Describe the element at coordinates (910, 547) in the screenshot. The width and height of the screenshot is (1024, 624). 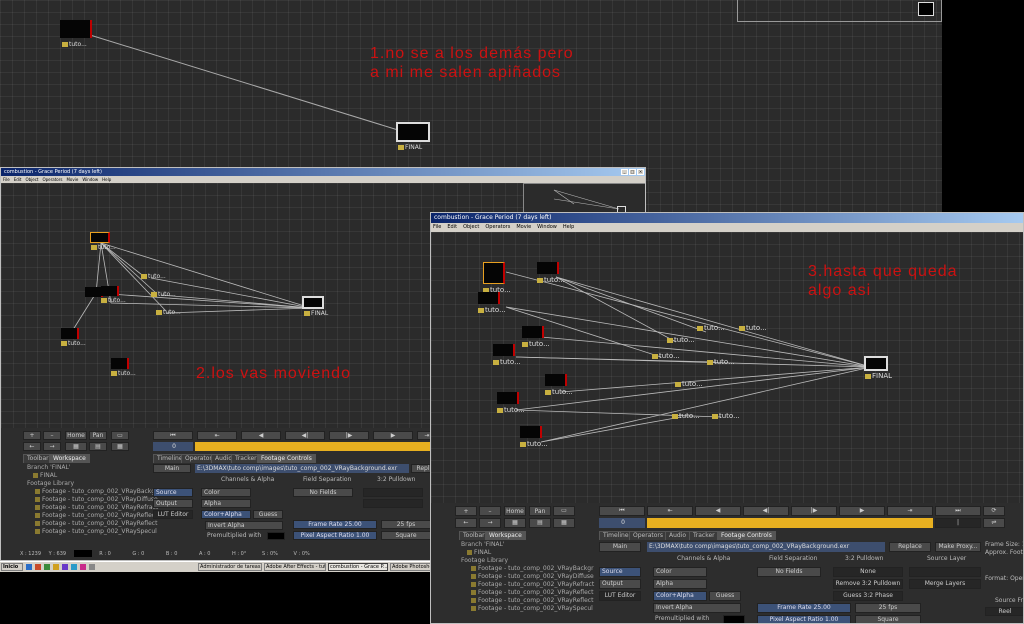
I see `replace-button: Replace` at that location.